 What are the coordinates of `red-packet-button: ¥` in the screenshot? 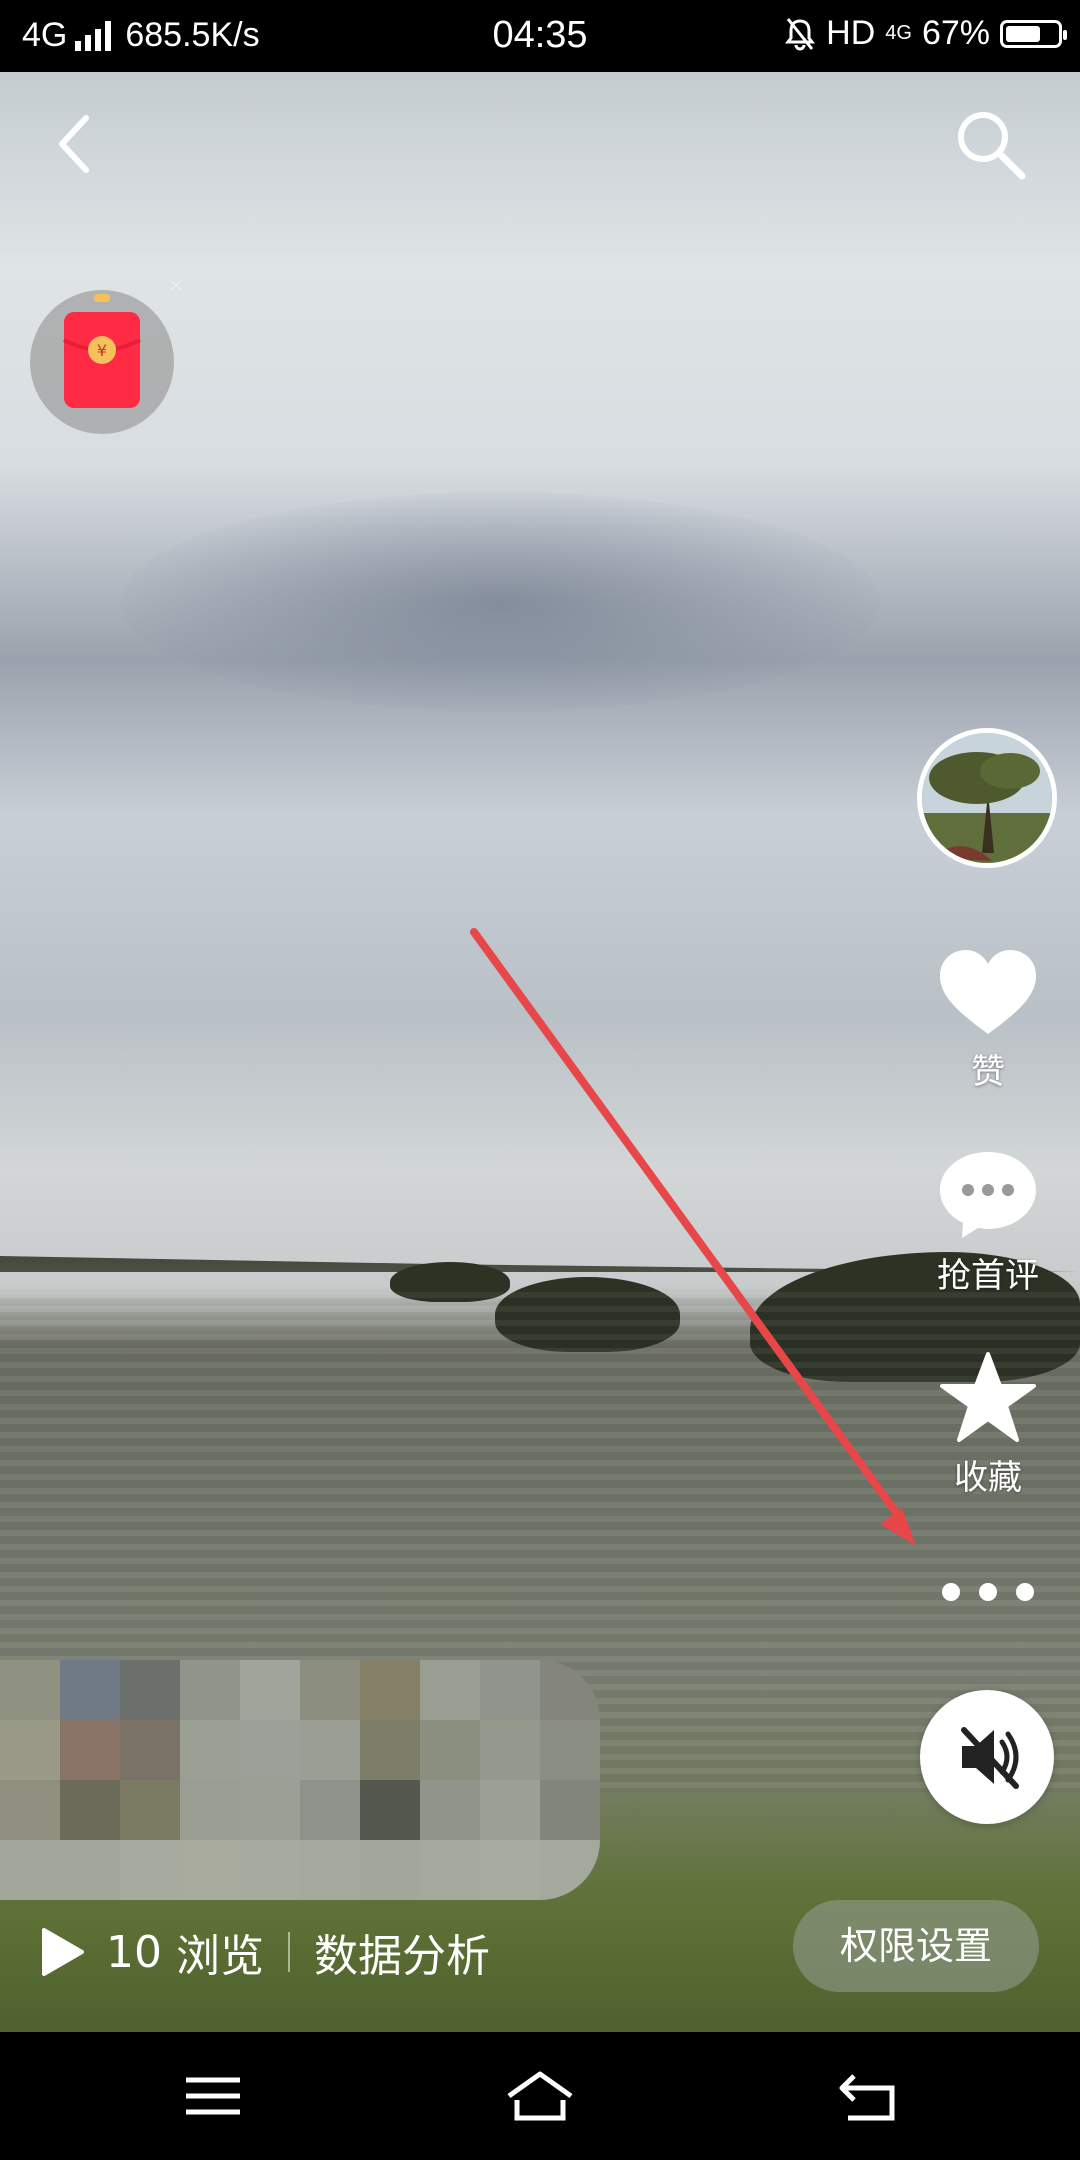 It's located at (102, 362).